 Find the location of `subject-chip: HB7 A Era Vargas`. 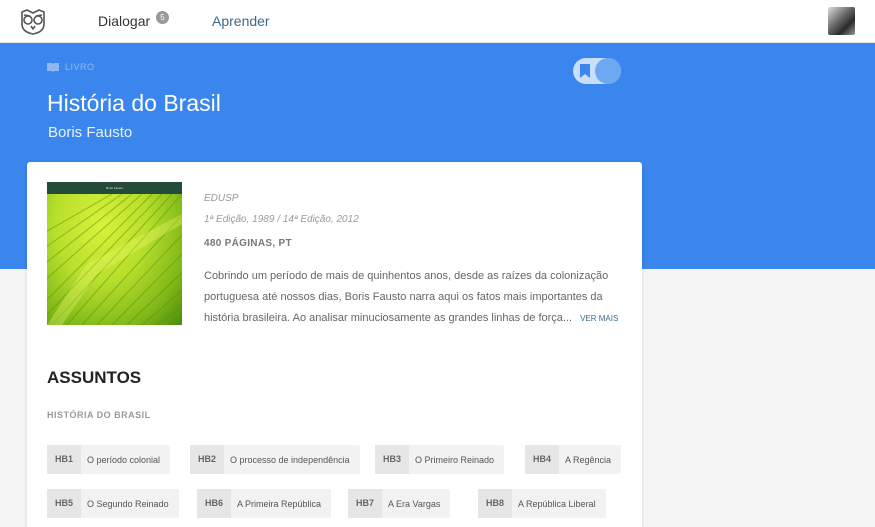

subject-chip: HB7 A Era Vargas is located at coordinates (399, 503).